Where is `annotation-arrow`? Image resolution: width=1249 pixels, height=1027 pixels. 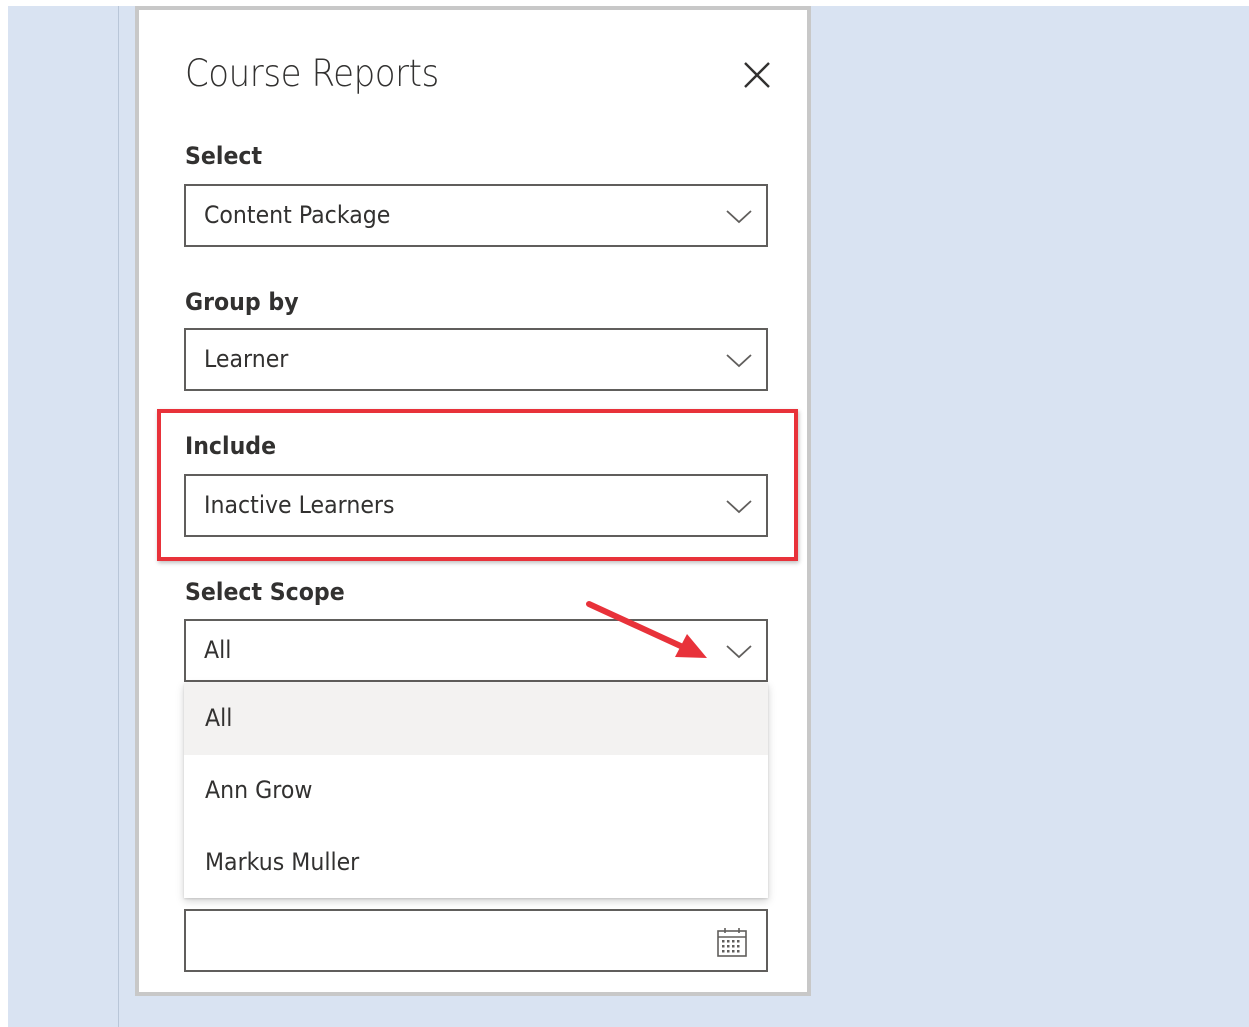 annotation-arrow is located at coordinates (646, 629).